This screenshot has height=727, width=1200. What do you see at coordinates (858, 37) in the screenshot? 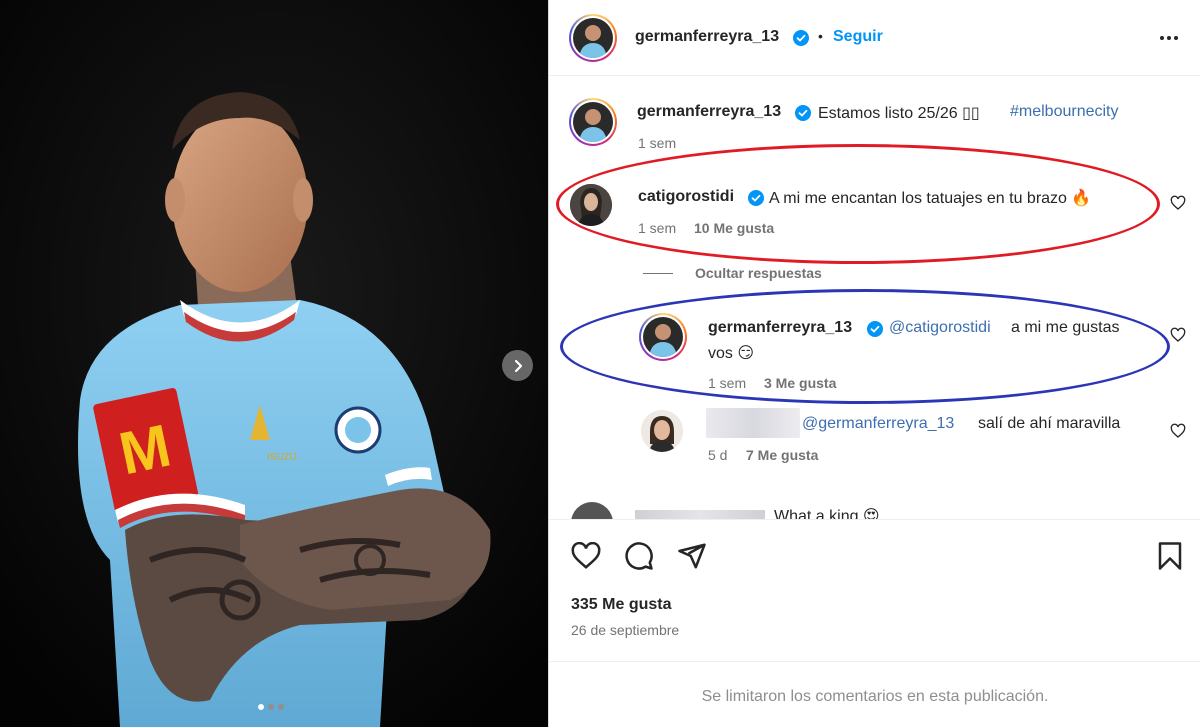
I see `follow-button: Seguir` at bounding box center [858, 37].